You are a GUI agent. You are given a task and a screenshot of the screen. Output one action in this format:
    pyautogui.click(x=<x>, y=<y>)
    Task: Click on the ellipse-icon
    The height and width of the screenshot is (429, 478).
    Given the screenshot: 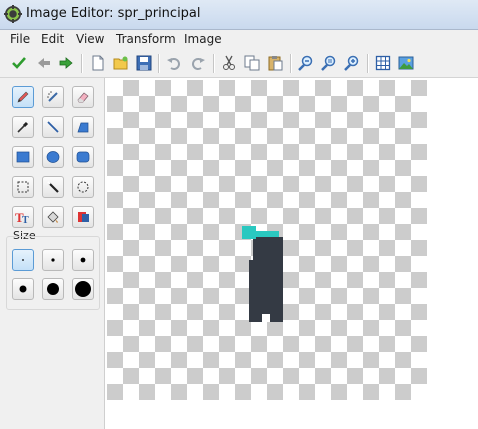 What is the action you would take?
    pyautogui.click(x=53, y=157)
    